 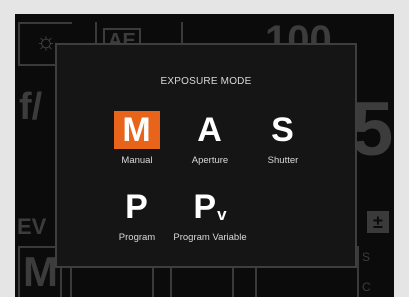 What do you see at coordinates (136, 207) in the screenshot?
I see `mode-letter: P` at bounding box center [136, 207].